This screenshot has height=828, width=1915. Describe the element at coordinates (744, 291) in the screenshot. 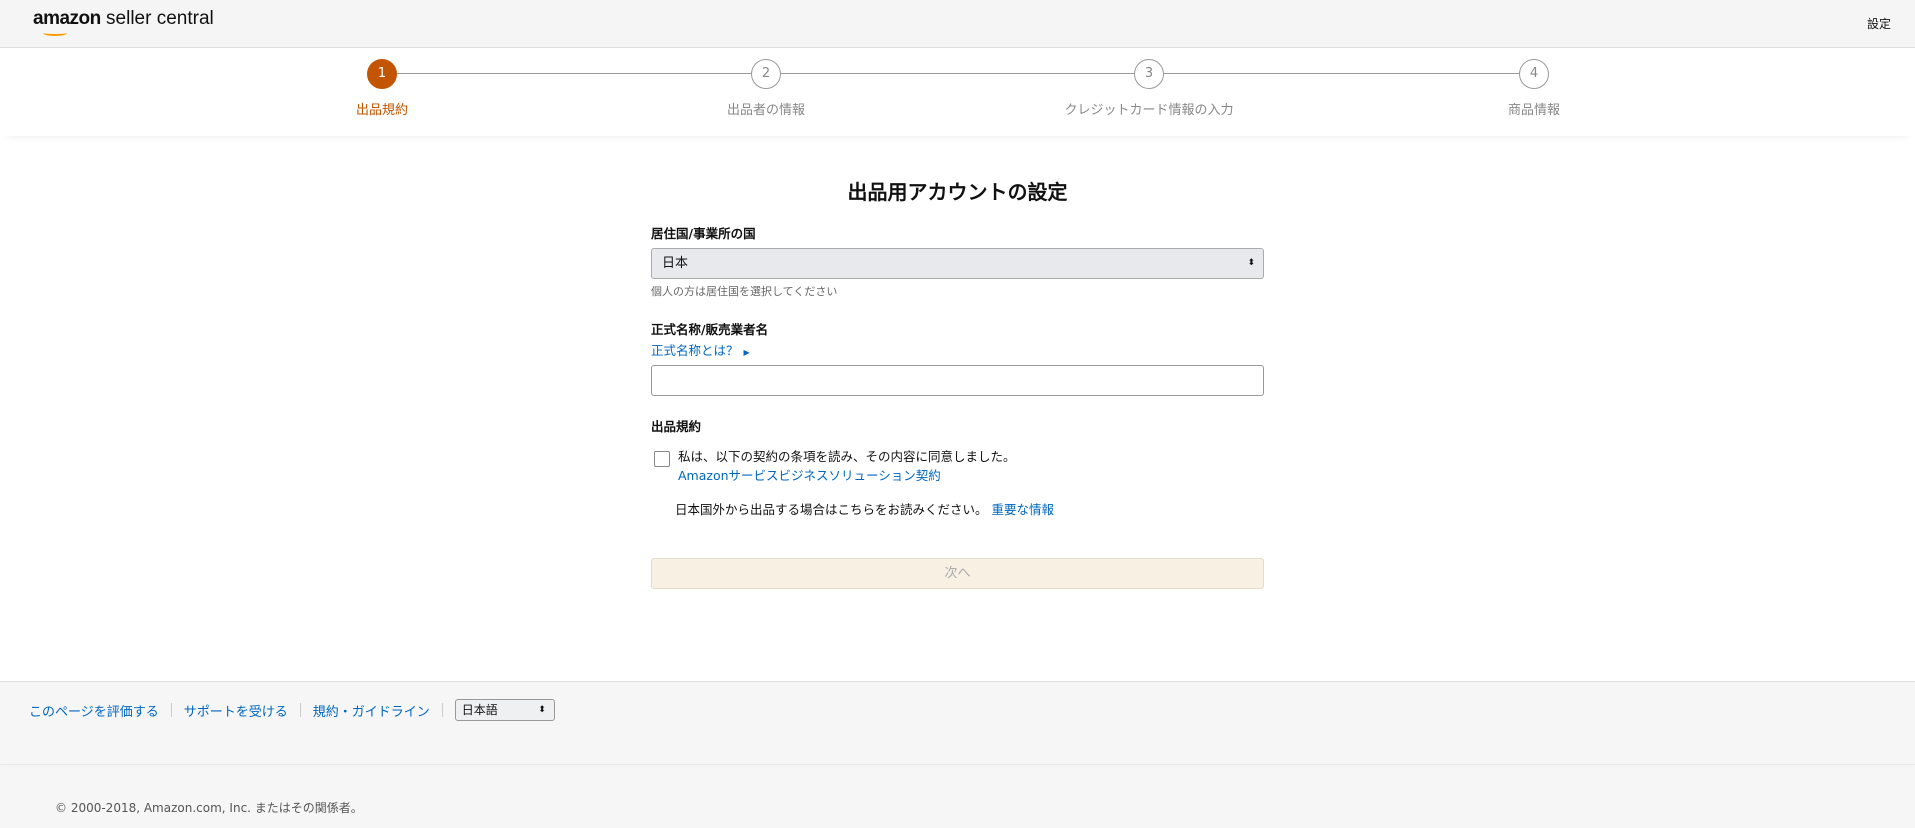

I see `country-hint: 個人の方は居住国を選択してください` at that location.